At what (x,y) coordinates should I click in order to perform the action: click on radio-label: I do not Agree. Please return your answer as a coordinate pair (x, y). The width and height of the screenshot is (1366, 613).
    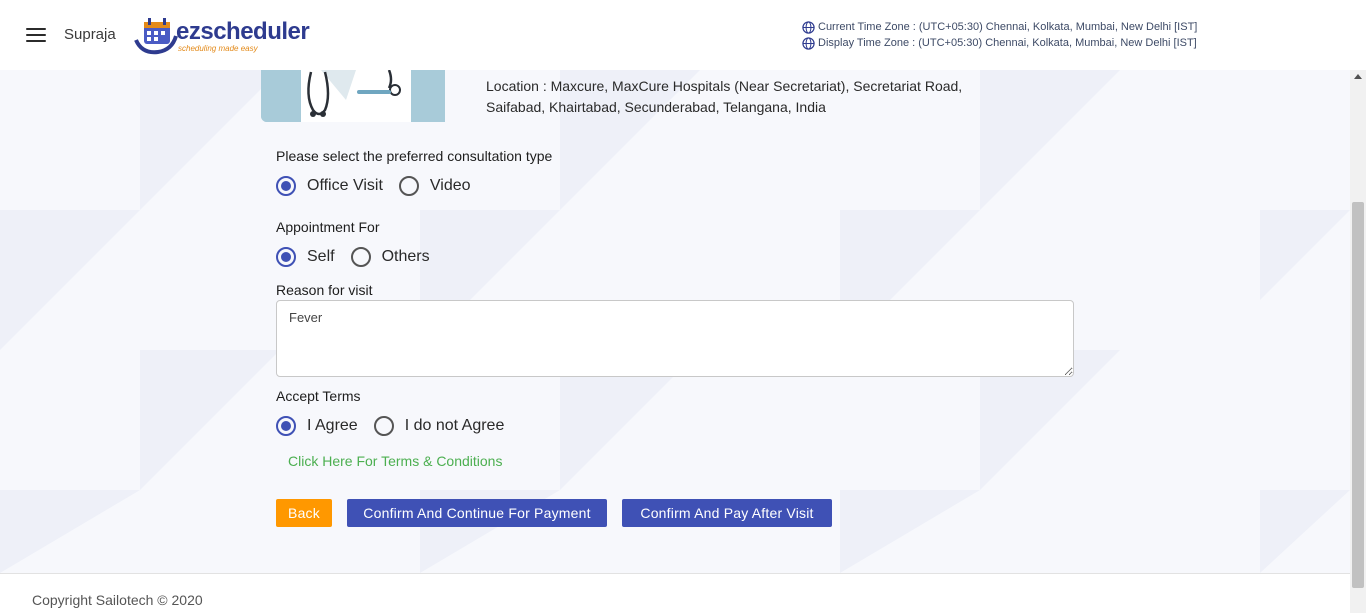
    Looking at the image, I should click on (454, 425).